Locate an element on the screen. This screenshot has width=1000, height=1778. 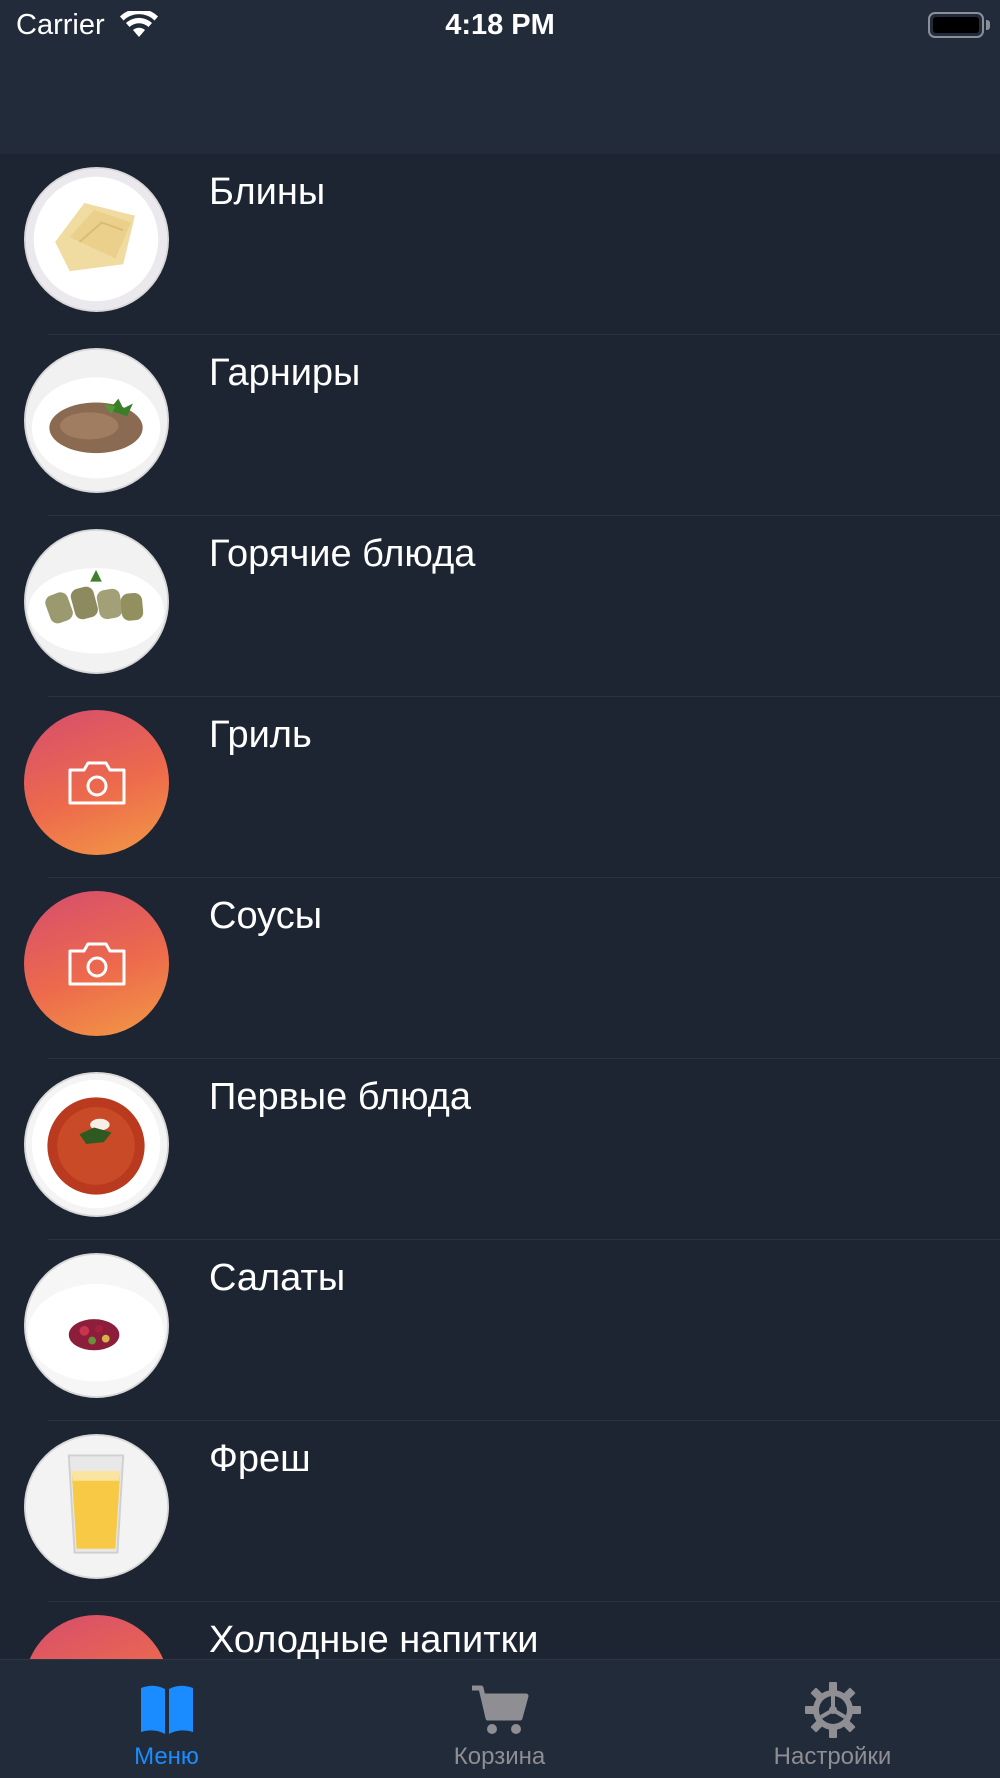
menu-item-label: Соусы is located at coordinates (266, 916).